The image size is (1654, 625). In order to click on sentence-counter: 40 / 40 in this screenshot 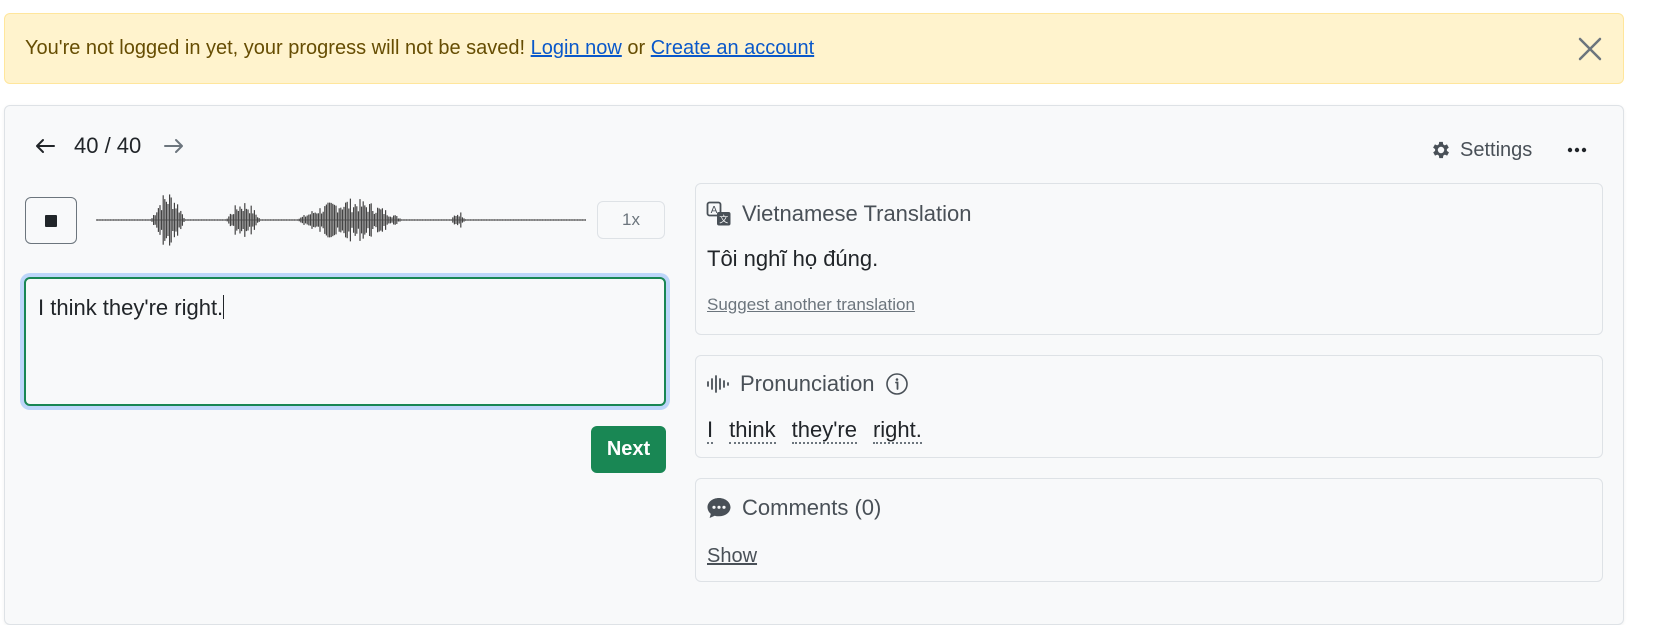, I will do `click(108, 145)`.